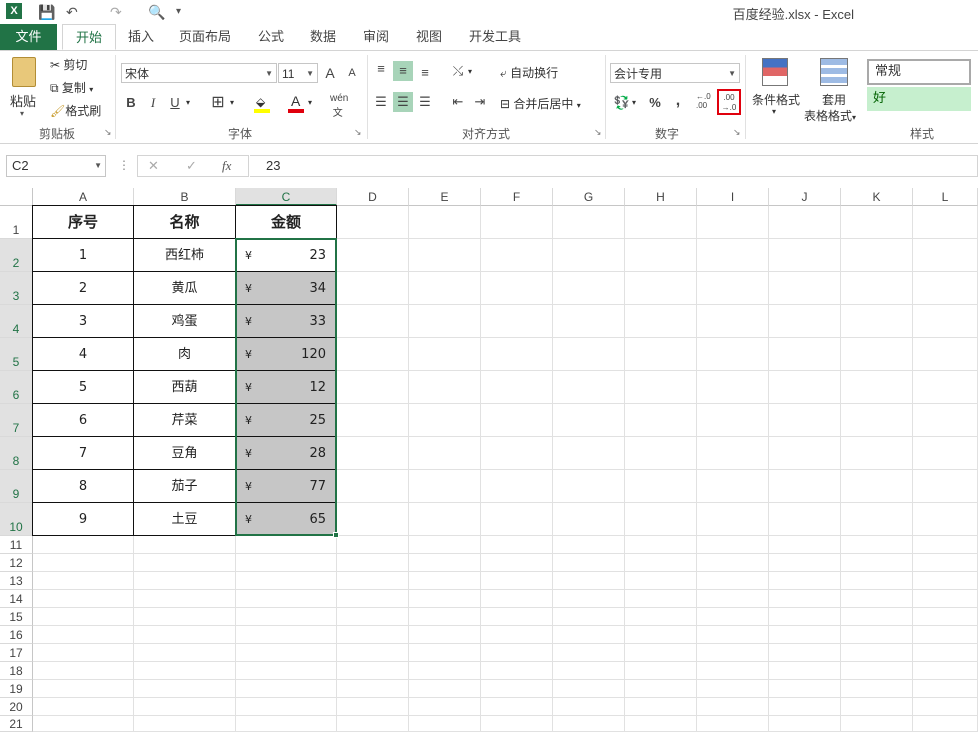 The height and width of the screenshot is (732, 978). Describe the element at coordinates (733, 387) in the screenshot. I see `cell-I6` at that location.